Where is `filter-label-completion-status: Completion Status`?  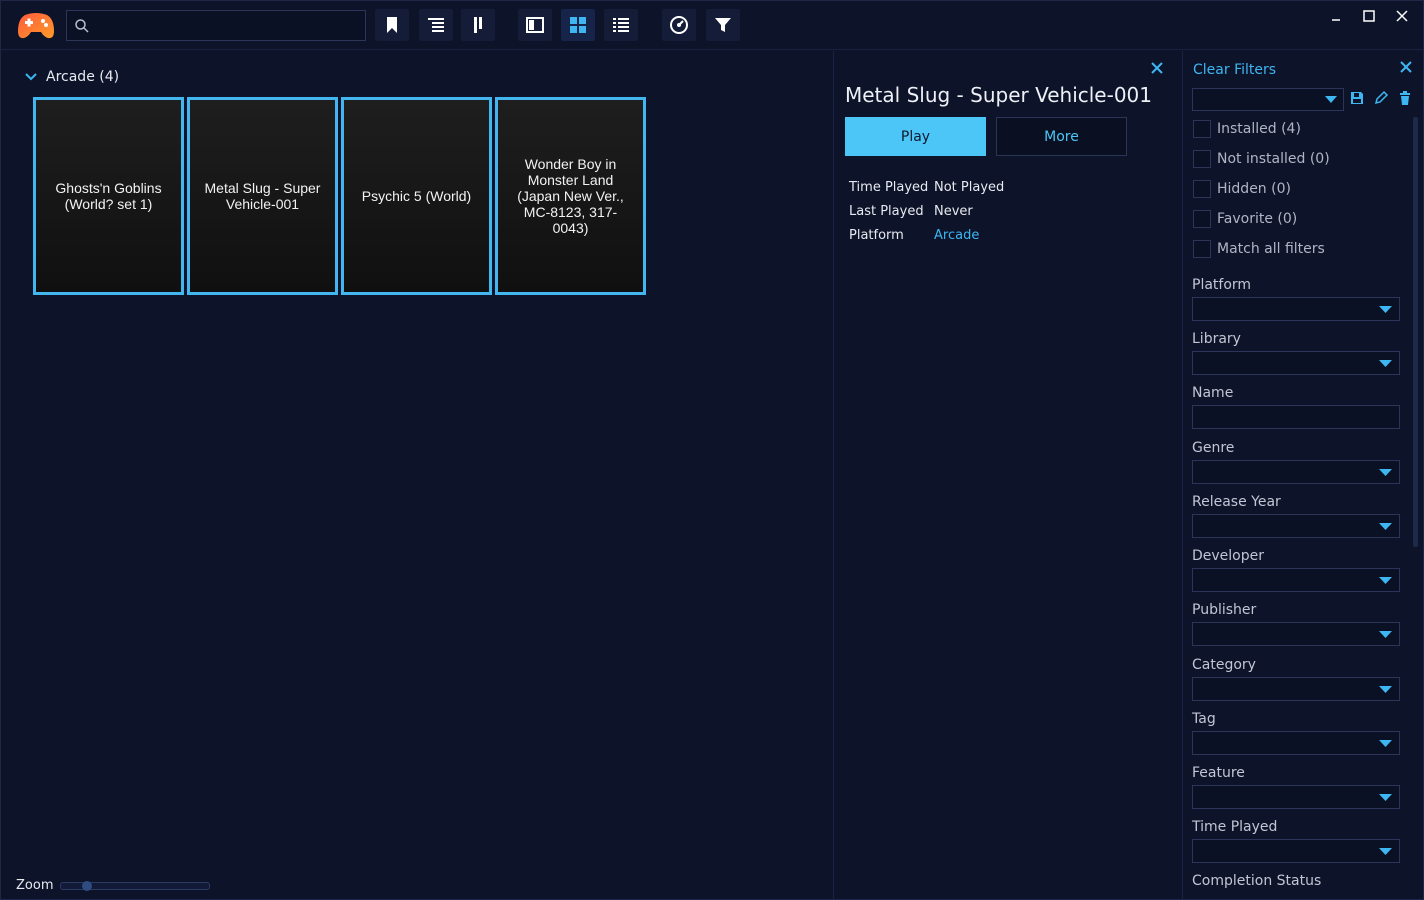 filter-label-completion-status: Completion Status is located at coordinates (1257, 881).